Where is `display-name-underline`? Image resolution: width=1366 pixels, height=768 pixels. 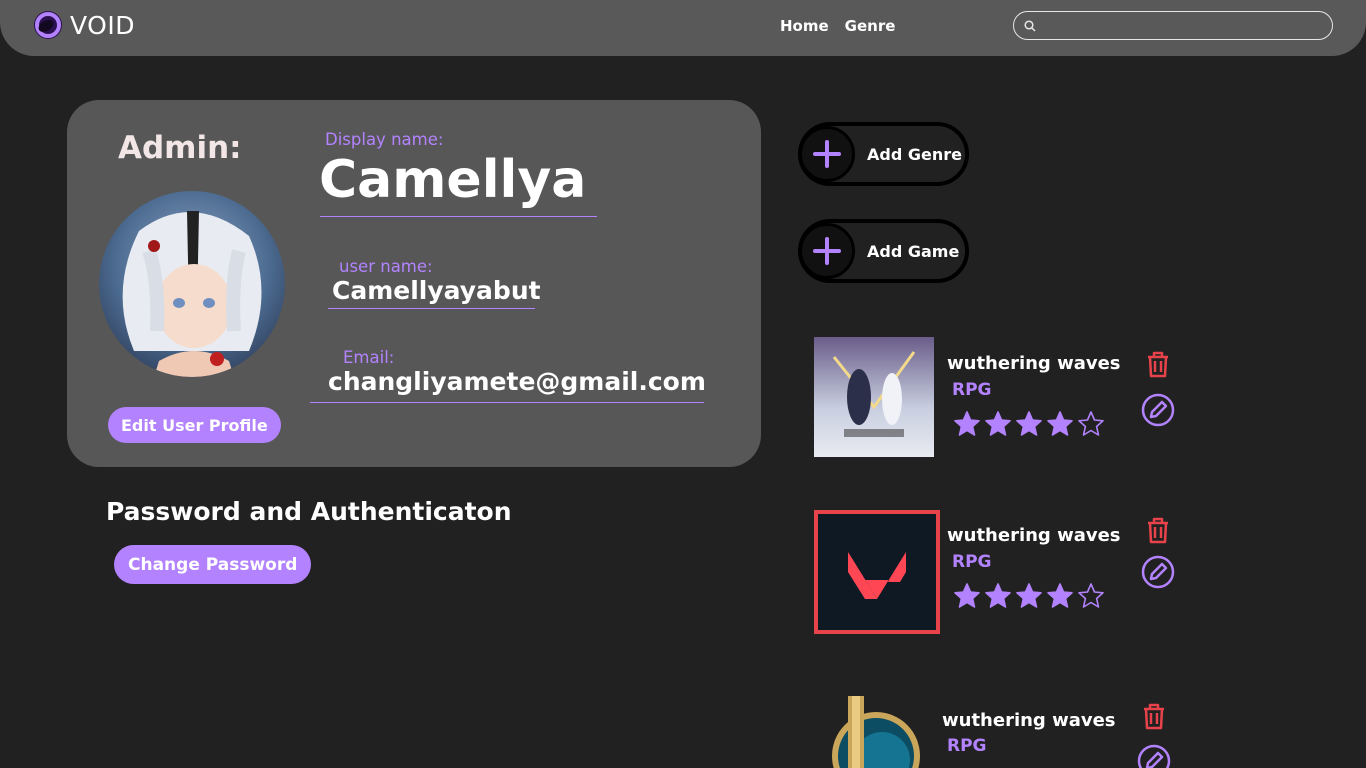 display-name-underline is located at coordinates (458, 216).